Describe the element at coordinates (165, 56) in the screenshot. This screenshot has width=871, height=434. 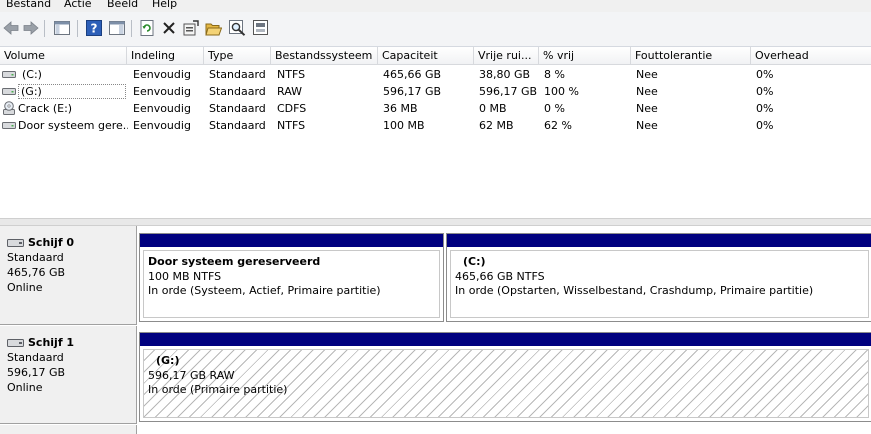
I see `column-indeling: Indeling` at that location.